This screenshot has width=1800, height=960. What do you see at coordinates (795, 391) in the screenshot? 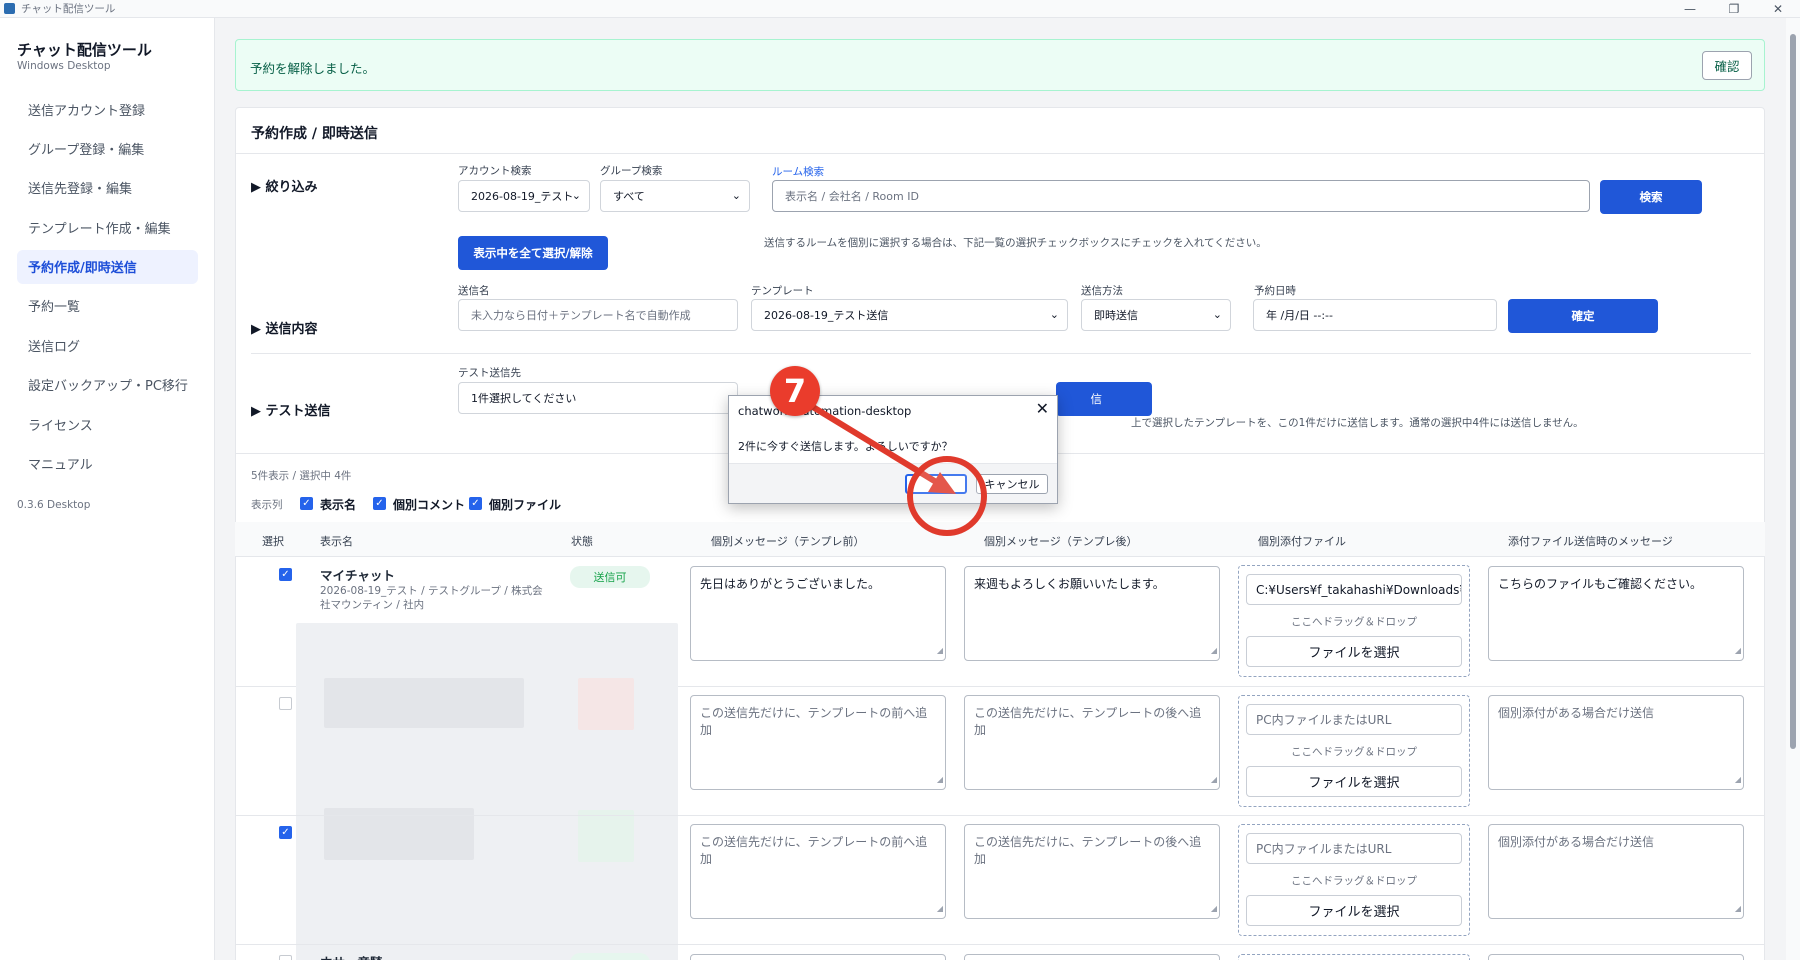
I see `step-number-badge: 7` at bounding box center [795, 391].